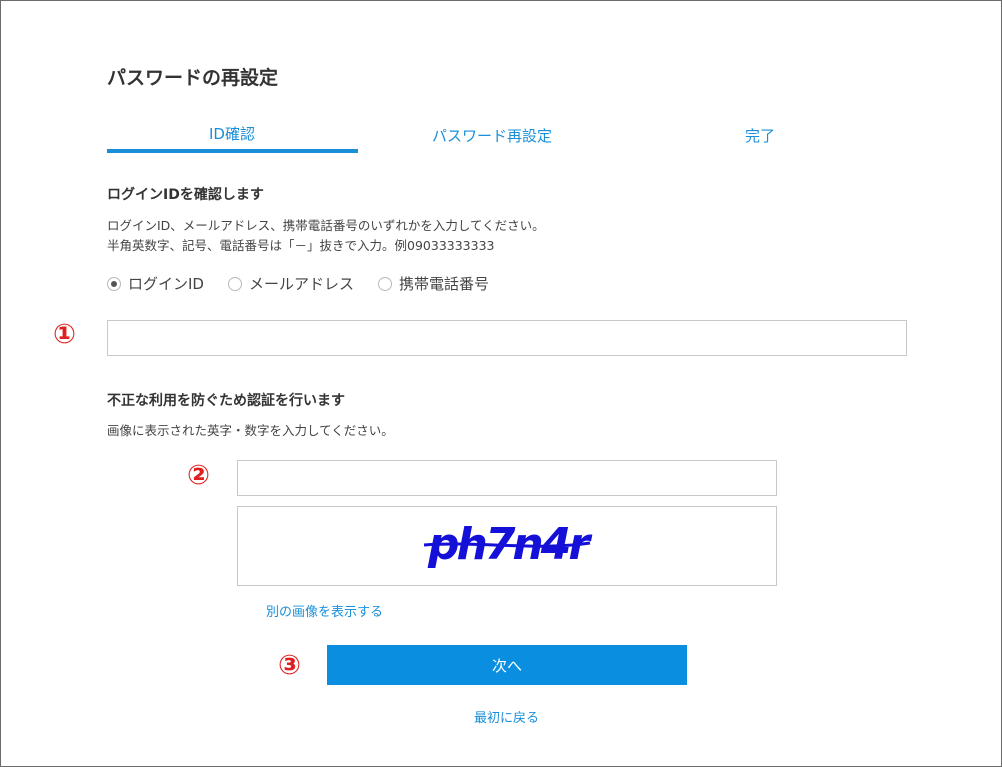  Describe the element at coordinates (444, 284) in the screenshot. I see `radio-phone-label: 携帯電話番号` at that location.